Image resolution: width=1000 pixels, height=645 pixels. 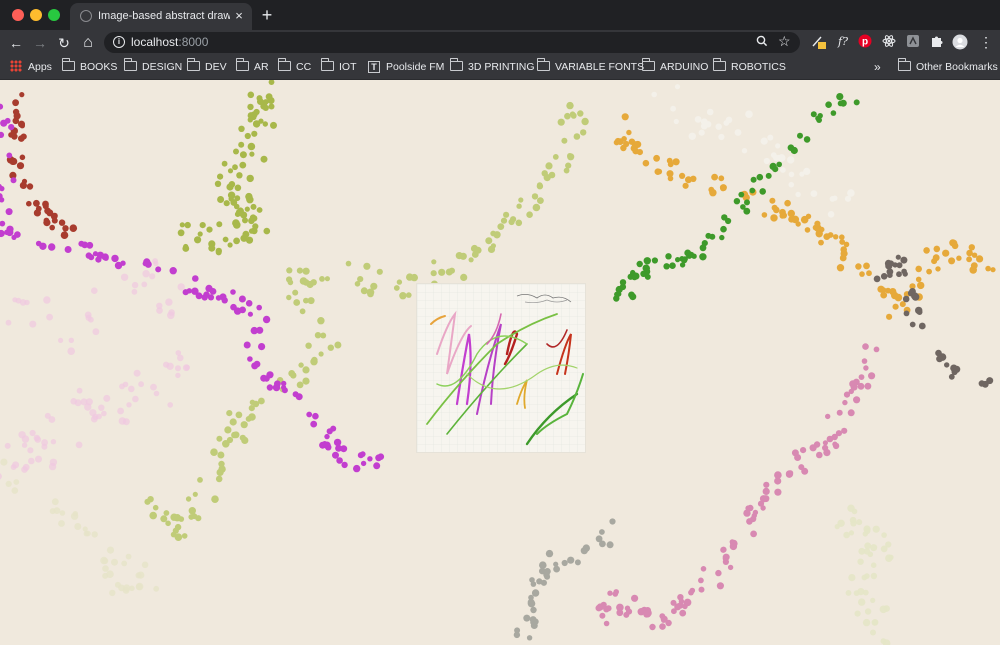 What do you see at coordinates (960, 42) in the screenshot?
I see `profile-avatar` at bounding box center [960, 42].